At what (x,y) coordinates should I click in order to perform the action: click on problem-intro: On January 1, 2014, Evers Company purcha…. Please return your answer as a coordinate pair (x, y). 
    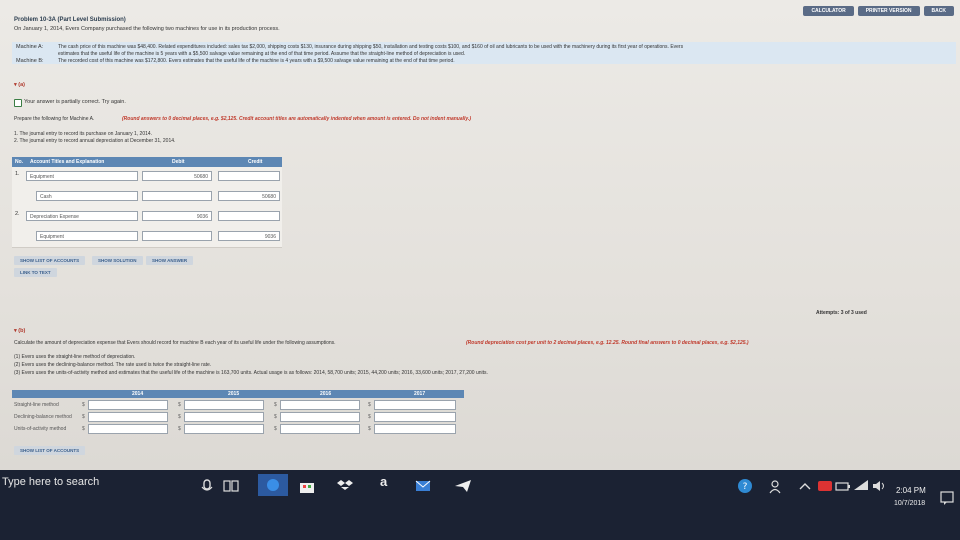
    Looking at the image, I should click on (147, 29).